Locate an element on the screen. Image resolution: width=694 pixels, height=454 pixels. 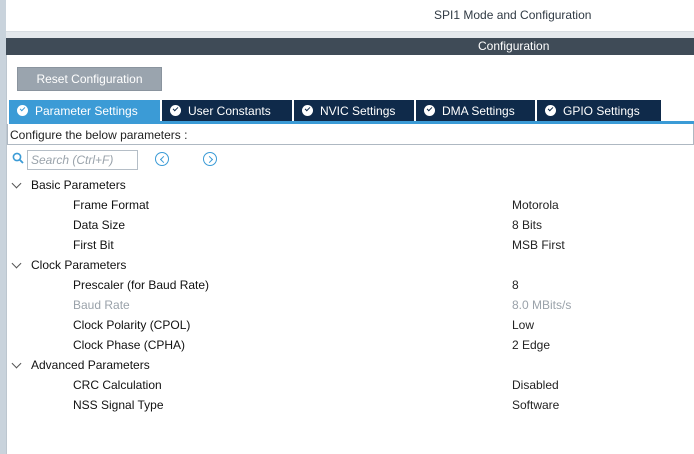
tab-user-constants: User Constants is located at coordinates (227, 110).